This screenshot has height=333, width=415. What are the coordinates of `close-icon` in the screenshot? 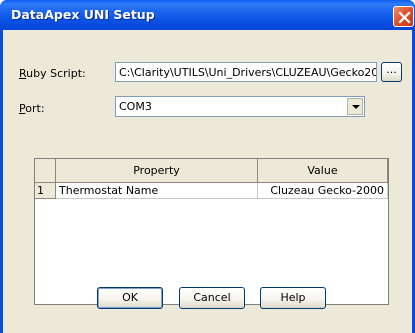 It's located at (404, 17).